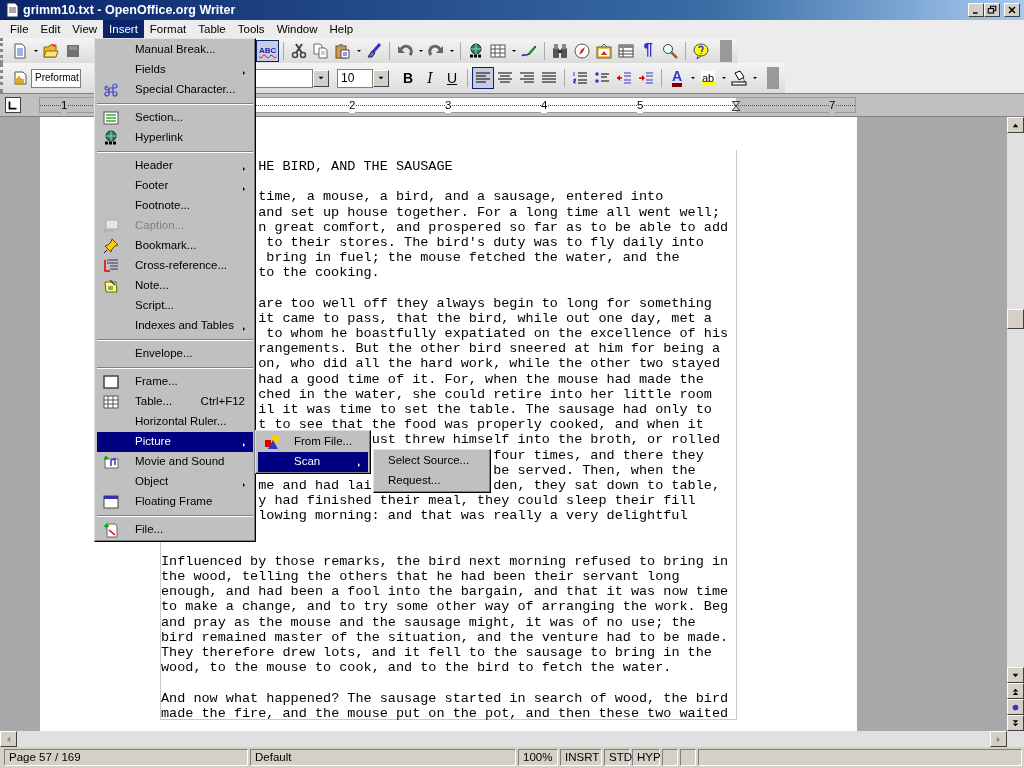 The image size is (1024, 768). Describe the element at coordinates (111, 286) in the screenshot. I see `note-icon` at that location.